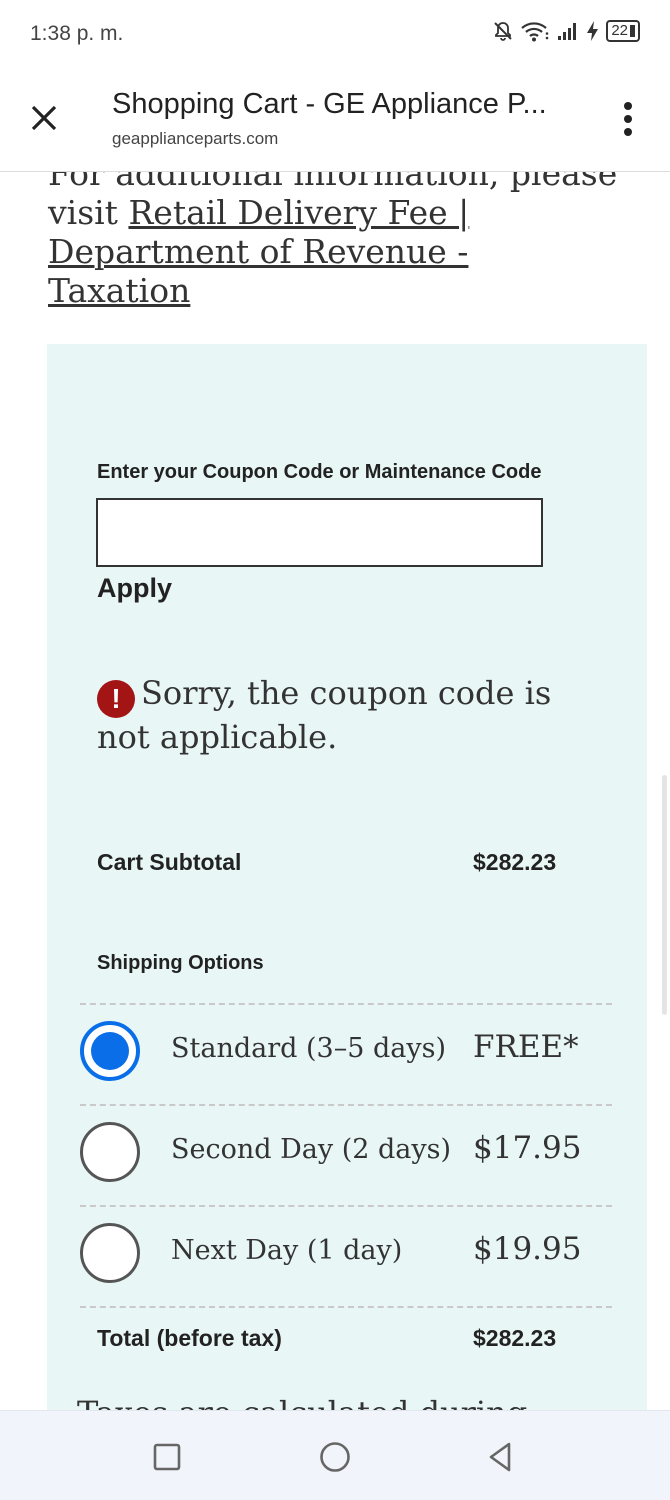 The height and width of the screenshot is (1500, 670). Describe the element at coordinates (500, 1457) in the screenshot. I see `back-triangle-icon` at that location.